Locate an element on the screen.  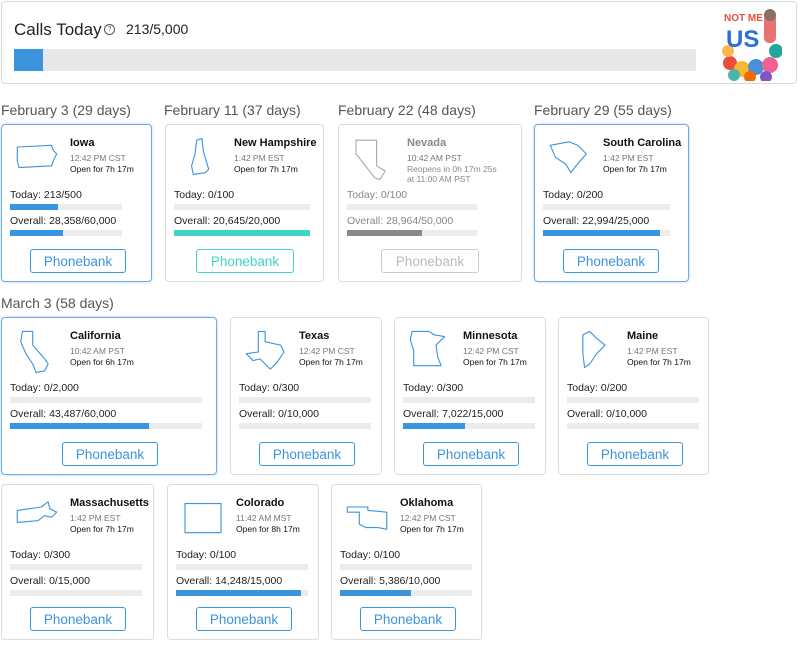
state-name: Maine is located at coordinates (643, 336).